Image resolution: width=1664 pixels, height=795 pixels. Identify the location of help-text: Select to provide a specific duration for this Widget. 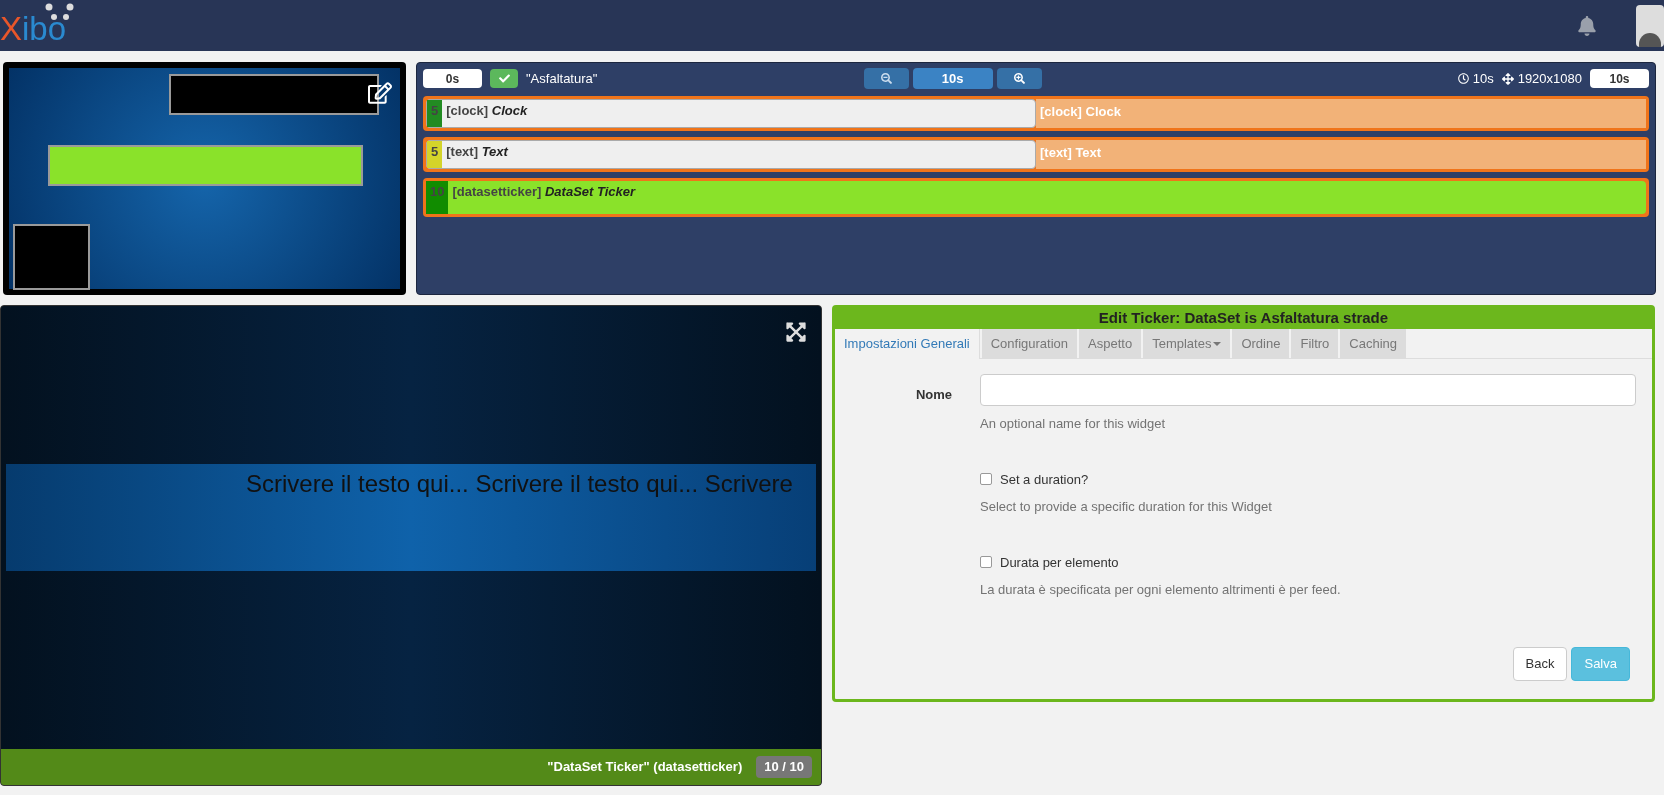
(1126, 507).